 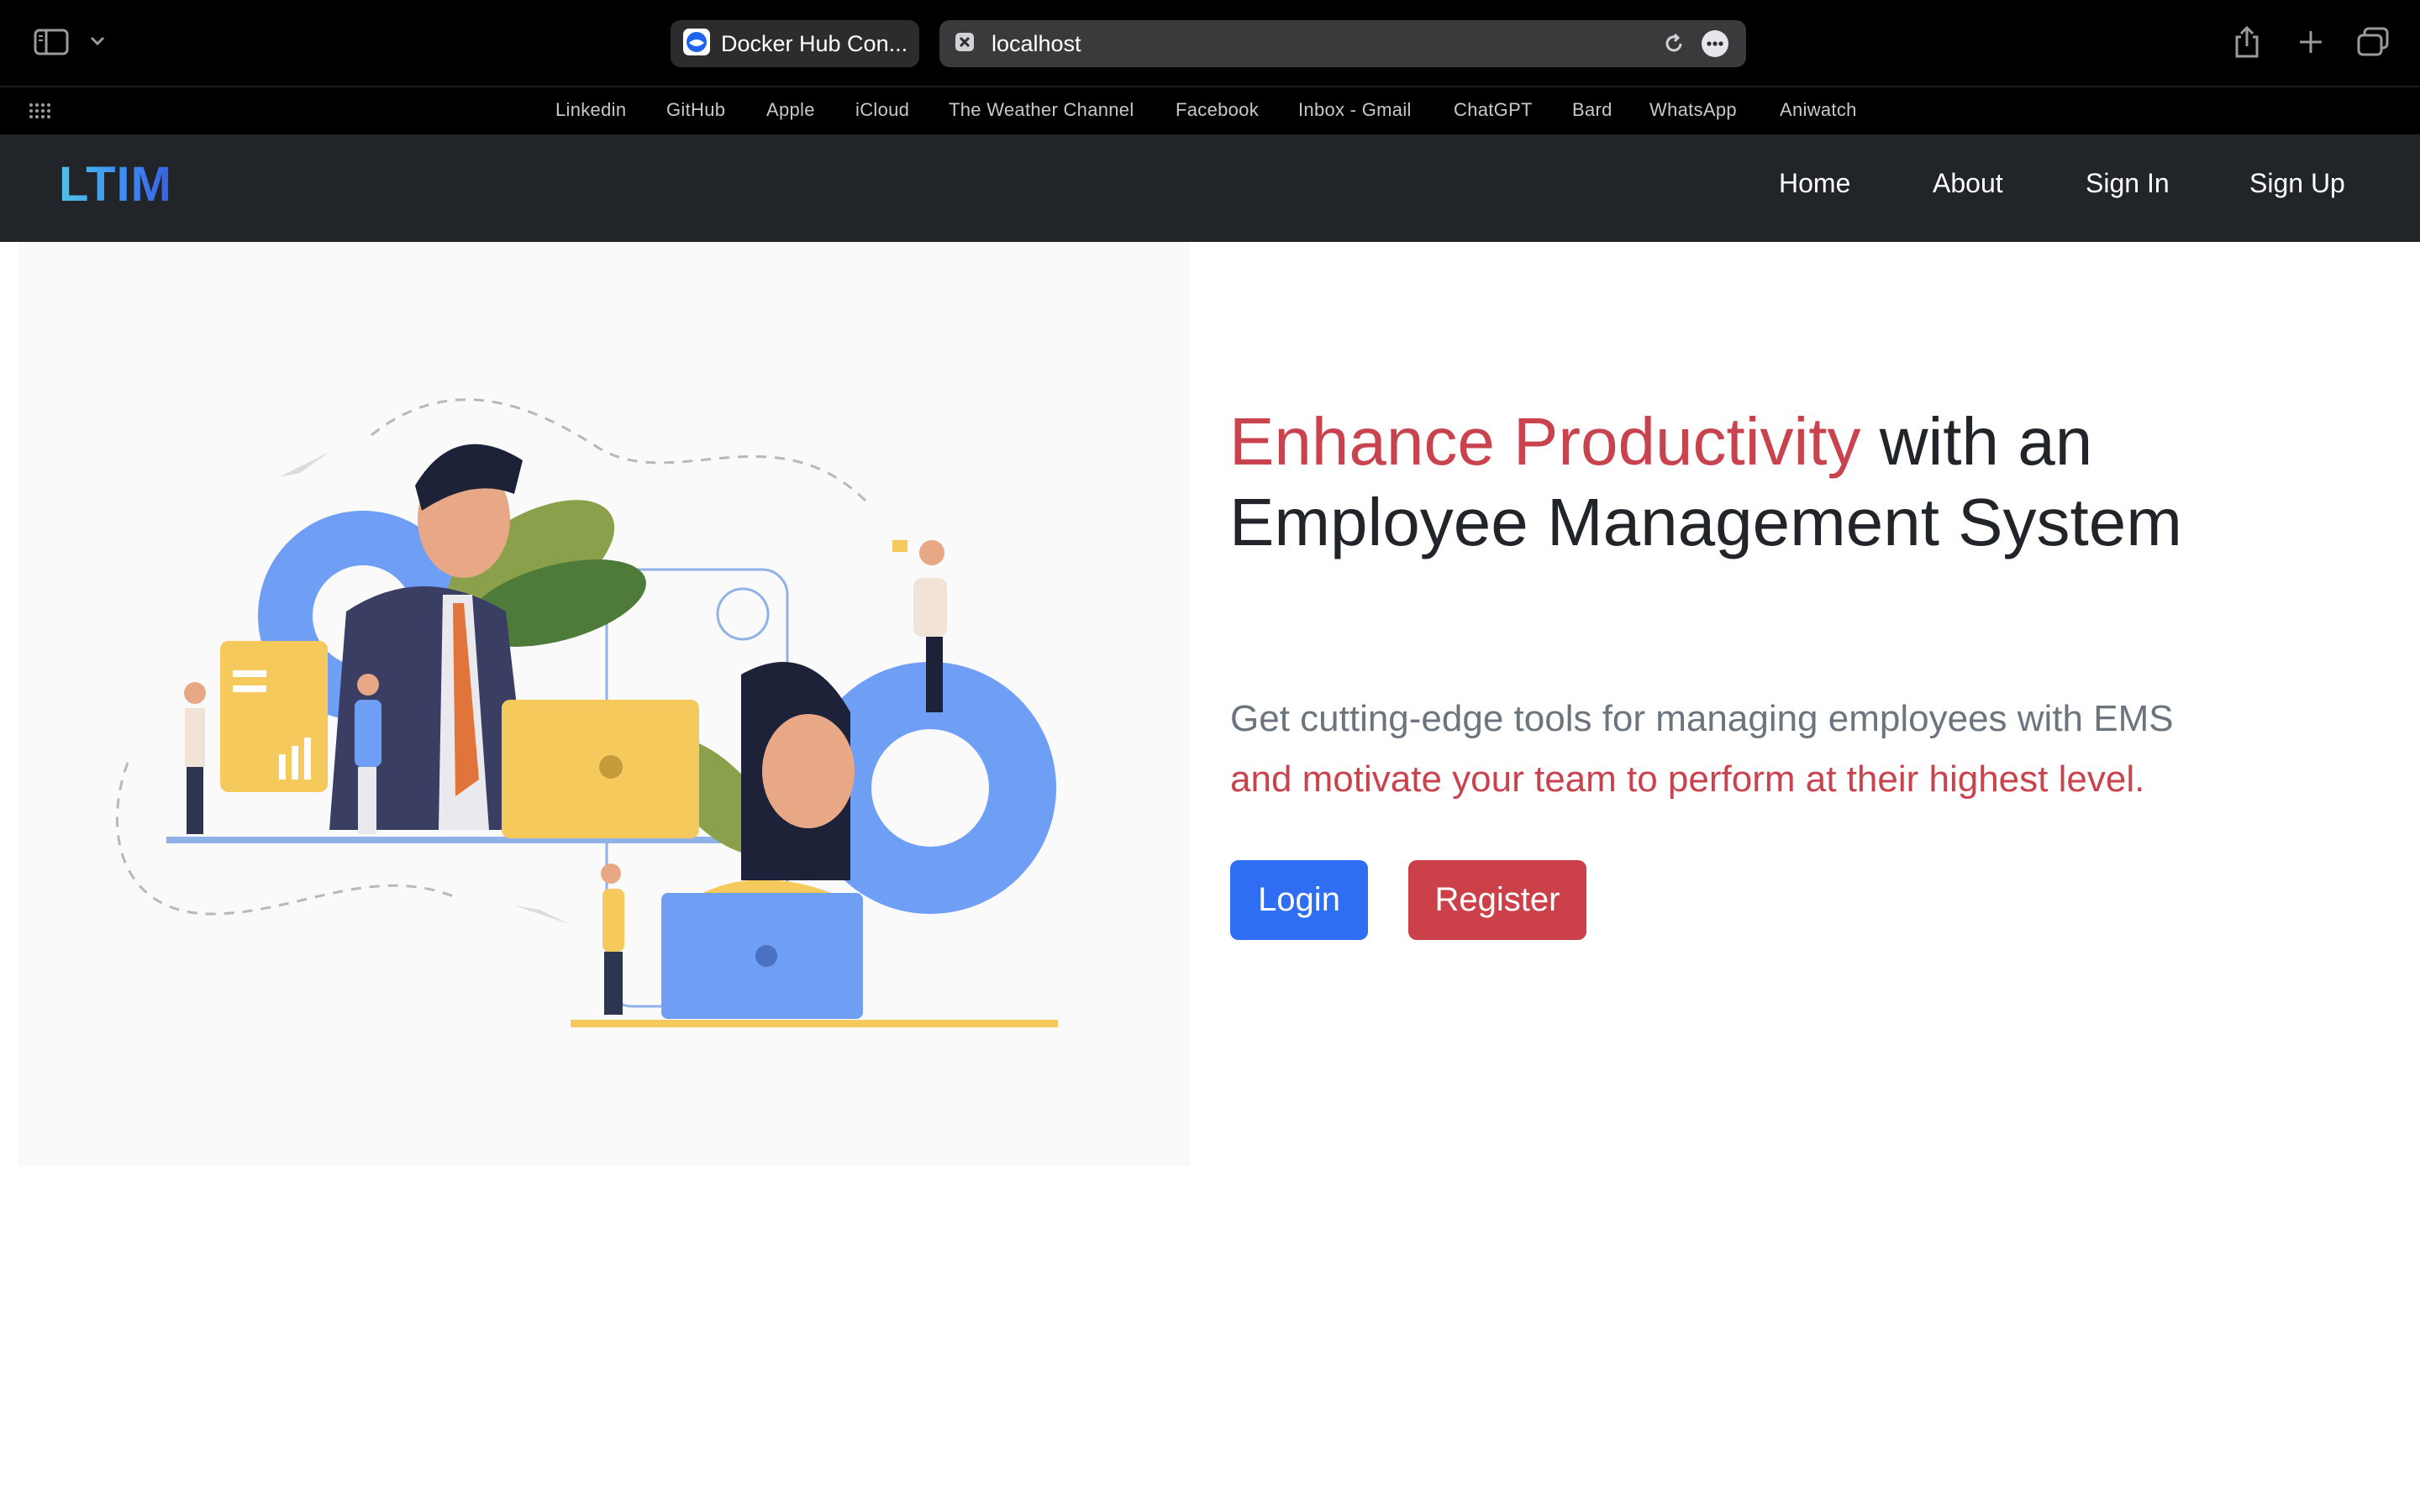 What do you see at coordinates (1299, 900) in the screenshot?
I see `login-button: Login` at bounding box center [1299, 900].